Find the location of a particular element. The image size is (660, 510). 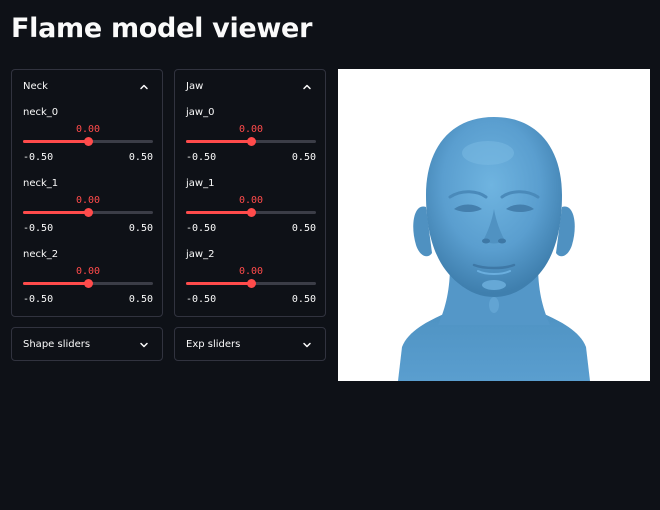

slider-jaw-2: jaw_2 0.00 -0.50 0.50 is located at coordinates (251, 279).